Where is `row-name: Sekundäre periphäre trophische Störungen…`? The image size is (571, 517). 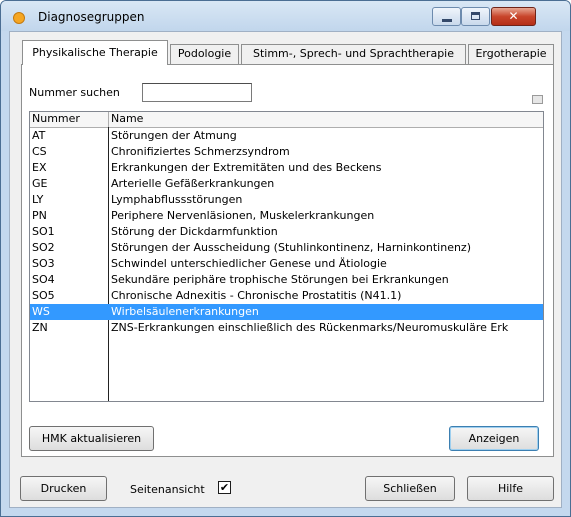
row-name: Sekundäre periphäre trophische Störungen… is located at coordinates (280, 279).